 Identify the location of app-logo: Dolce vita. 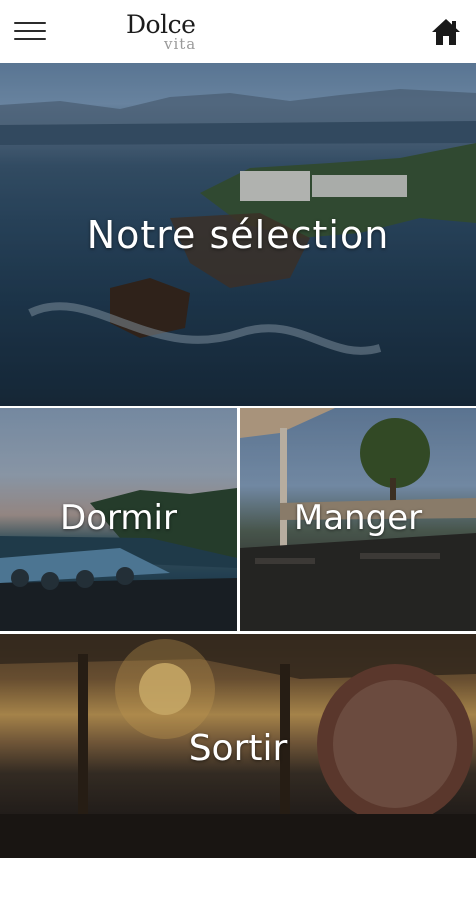
(171, 32).